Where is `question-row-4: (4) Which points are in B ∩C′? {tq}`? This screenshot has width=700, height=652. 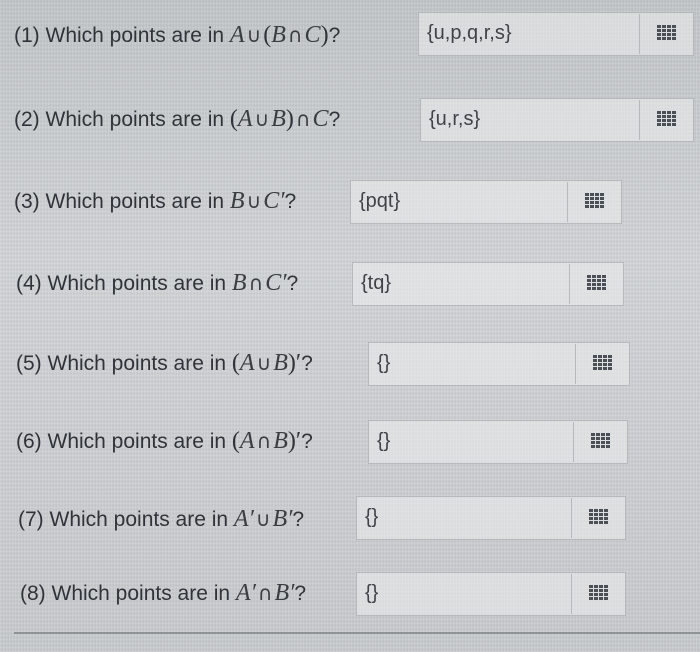 question-row-4: (4) Which points are in B ∩C′? {tq} is located at coordinates (356, 282).